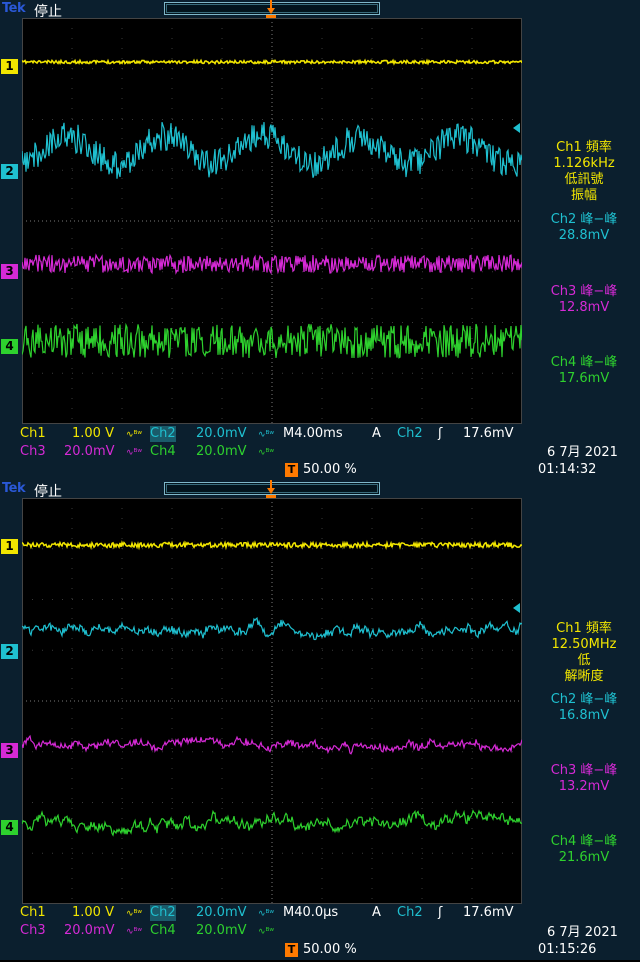 The image size is (640, 962). I want to click on meas-value: 17.6mV, so click(584, 378).